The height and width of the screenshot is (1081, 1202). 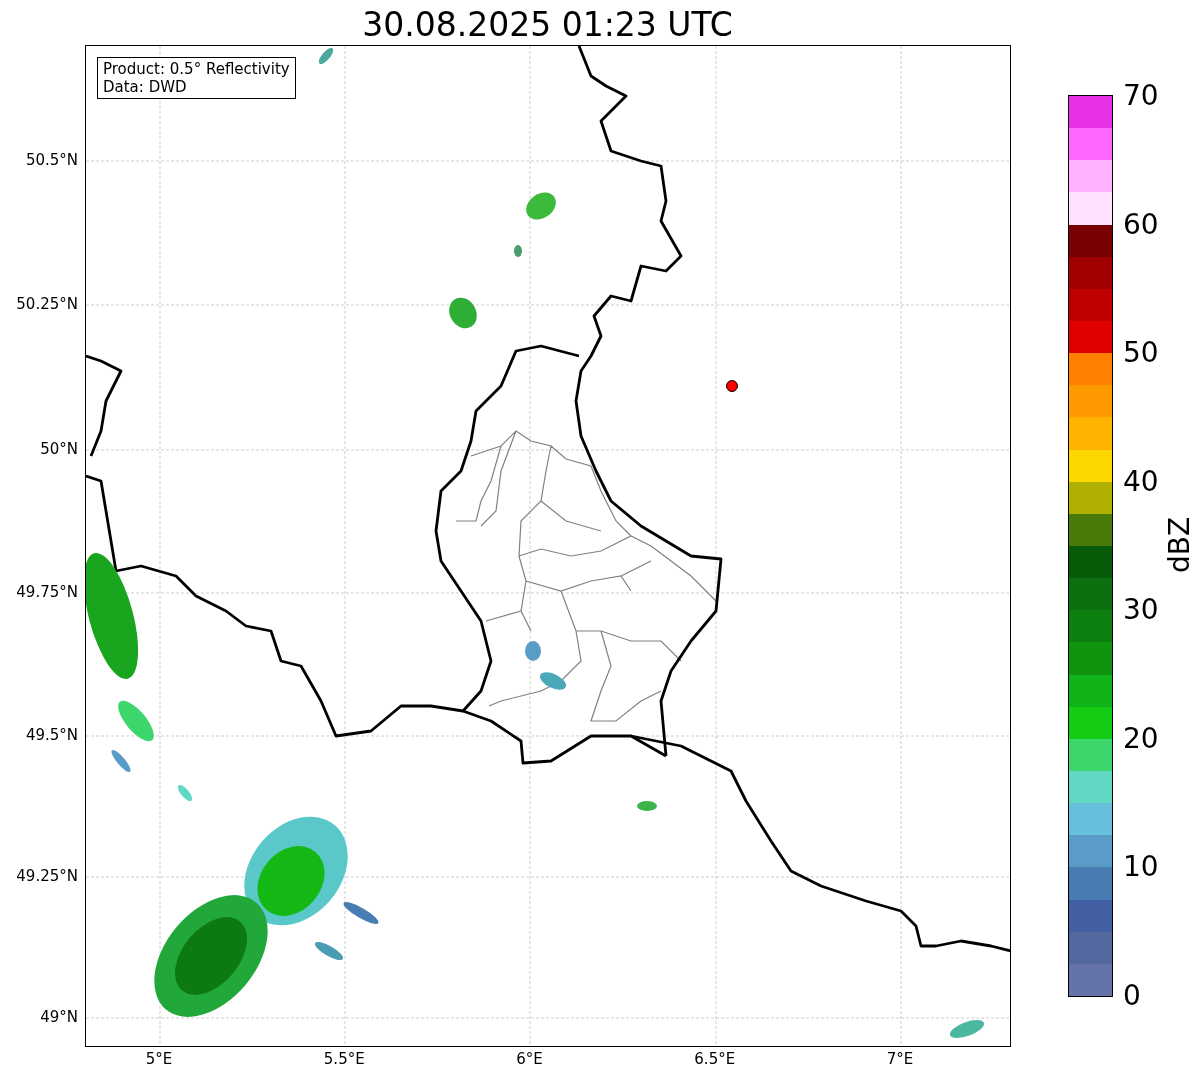 I want to click on chart-title: 30.08.2025 01:23 UTC, so click(x=547, y=25).